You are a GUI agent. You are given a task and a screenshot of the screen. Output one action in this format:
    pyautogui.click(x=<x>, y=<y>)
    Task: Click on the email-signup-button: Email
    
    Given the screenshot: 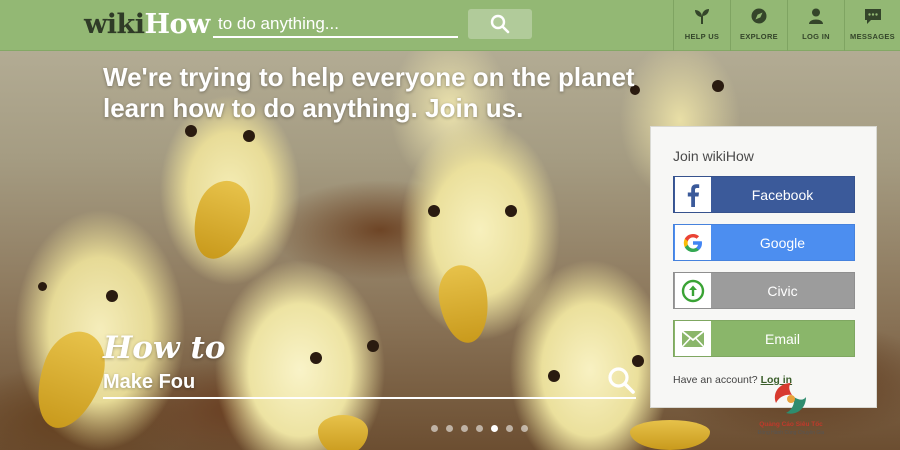 What is the action you would take?
    pyautogui.click(x=764, y=338)
    